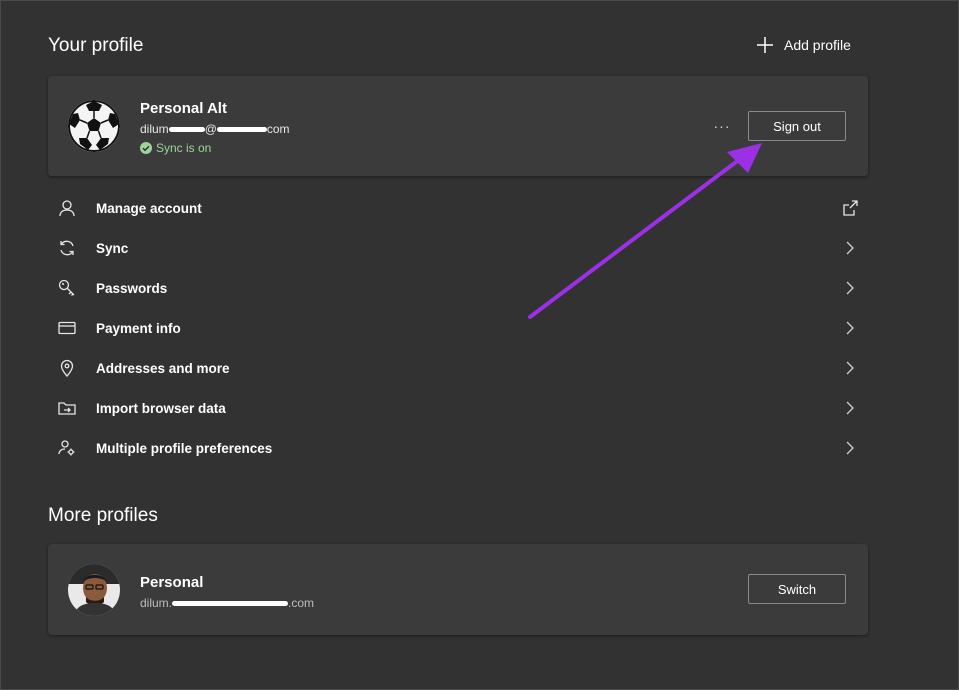  Describe the element at coordinates (154, 129) in the screenshot. I see `email-prefix: dilum` at that location.